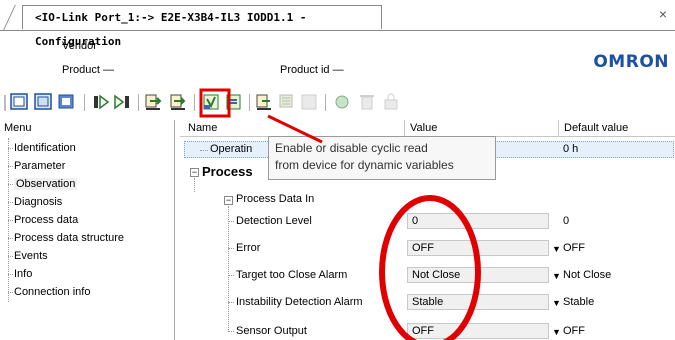 The image size is (675, 340). Describe the element at coordinates (663, 14) in the screenshot. I see `close-icon: ×` at that location.